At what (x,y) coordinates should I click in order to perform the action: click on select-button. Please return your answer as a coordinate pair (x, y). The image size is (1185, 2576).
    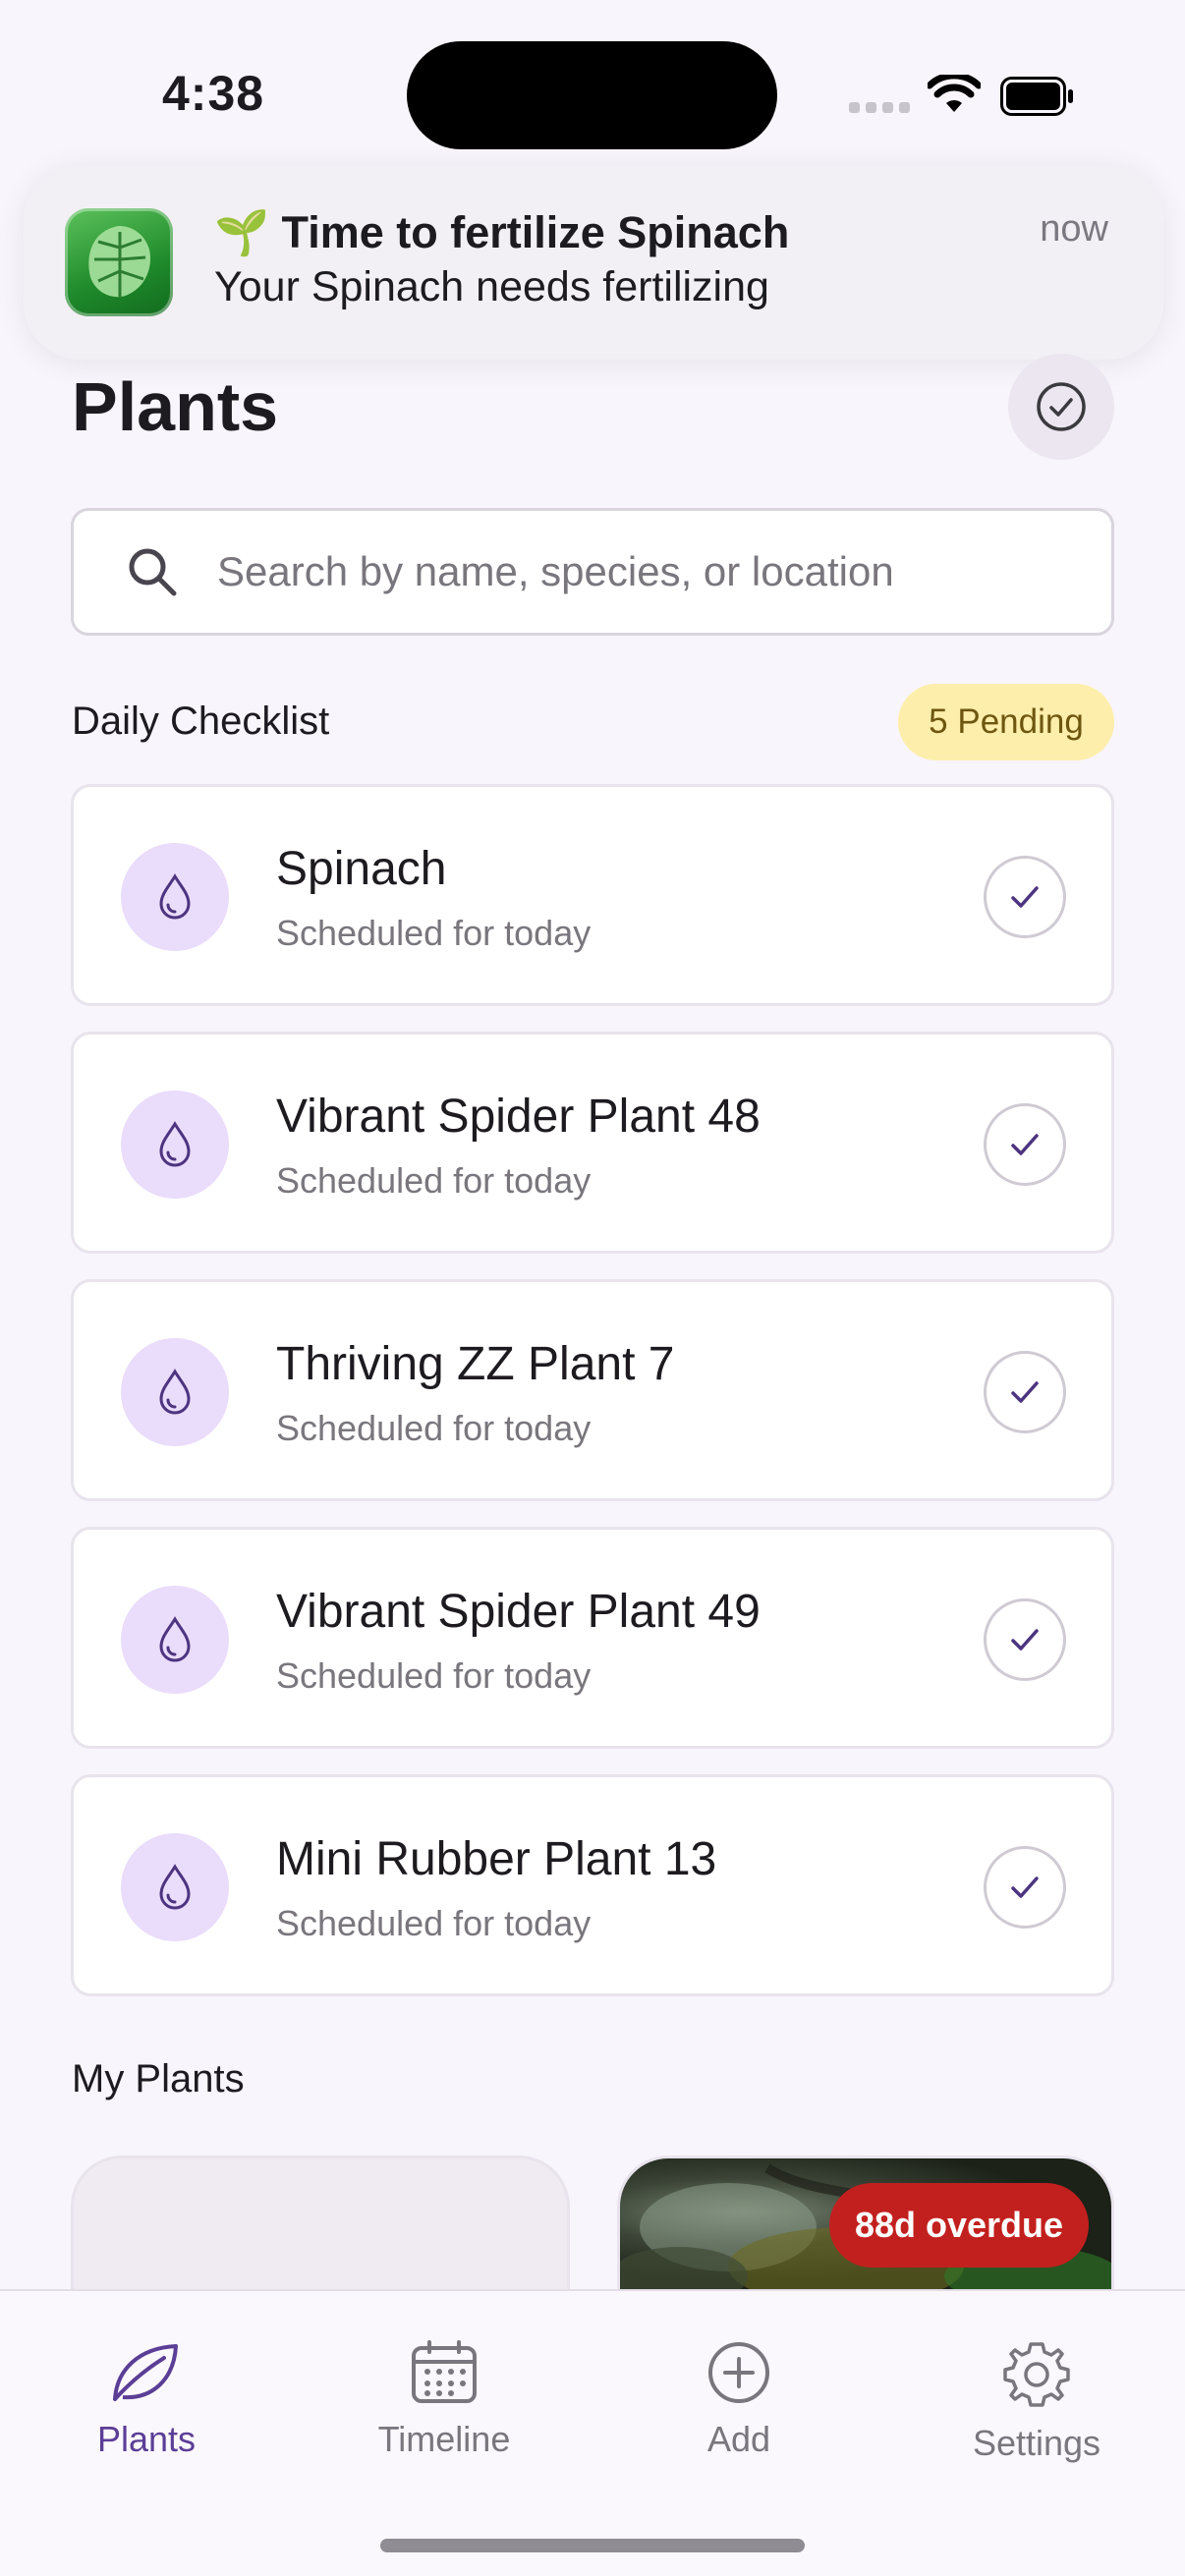
    Looking at the image, I should click on (1061, 407).